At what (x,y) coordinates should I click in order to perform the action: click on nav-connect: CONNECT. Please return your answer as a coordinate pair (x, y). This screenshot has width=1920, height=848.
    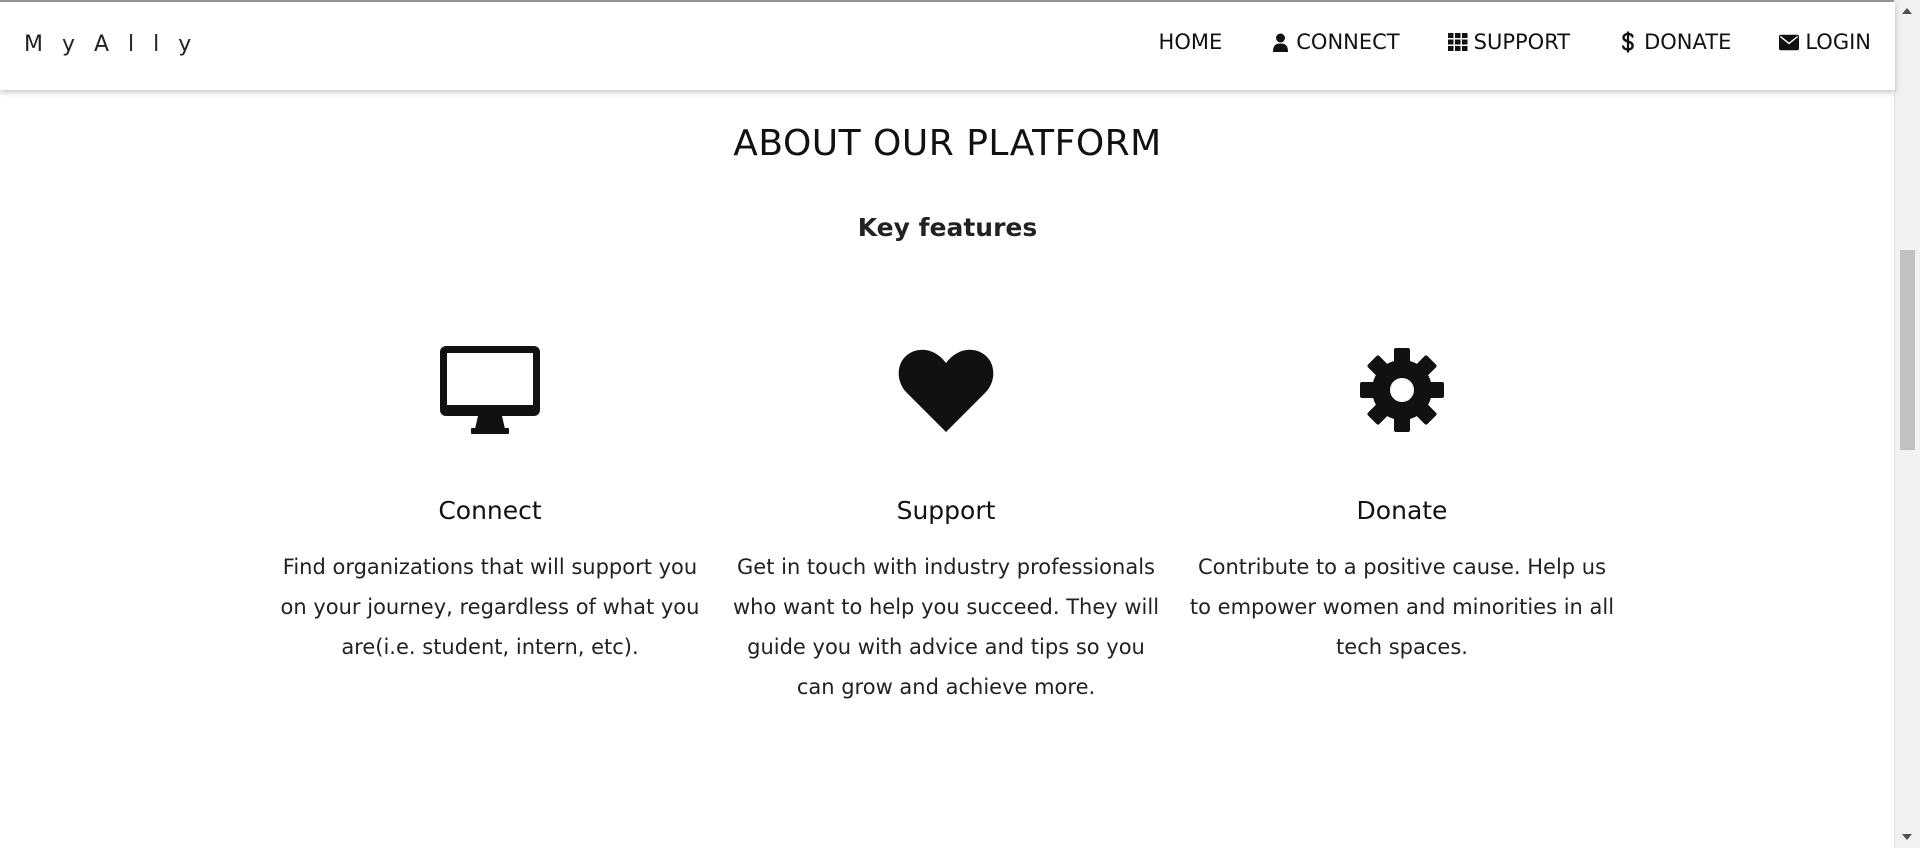
    Looking at the image, I should click on (1335, 42).